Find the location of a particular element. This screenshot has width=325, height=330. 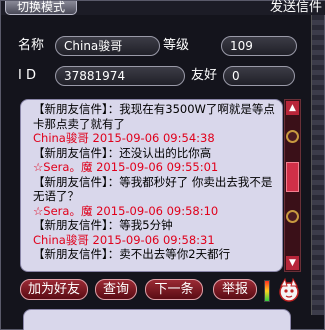

title-bar: 切换模式 发送信件 is located at coordinates (163, 8).